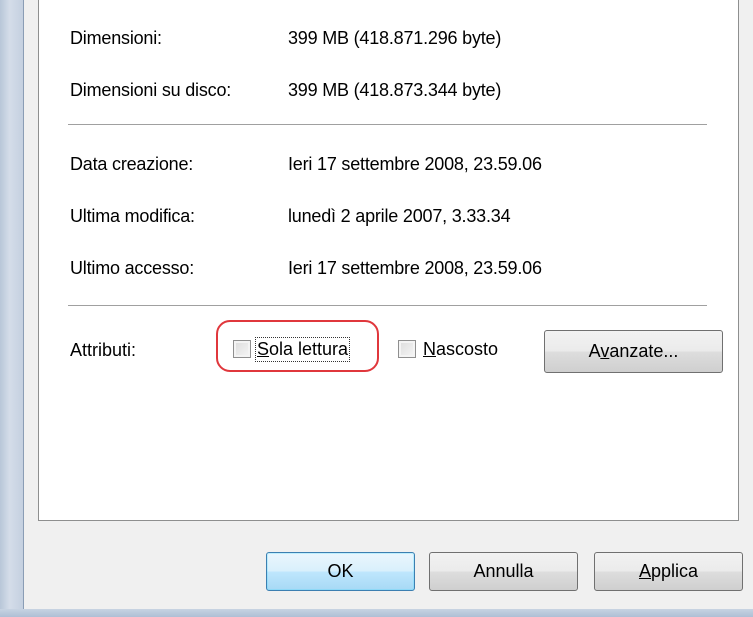  What do you see at coordinates (242, 349) in the screenshot?
I see `readonly-checkbox` at bounding box center [242, 349].